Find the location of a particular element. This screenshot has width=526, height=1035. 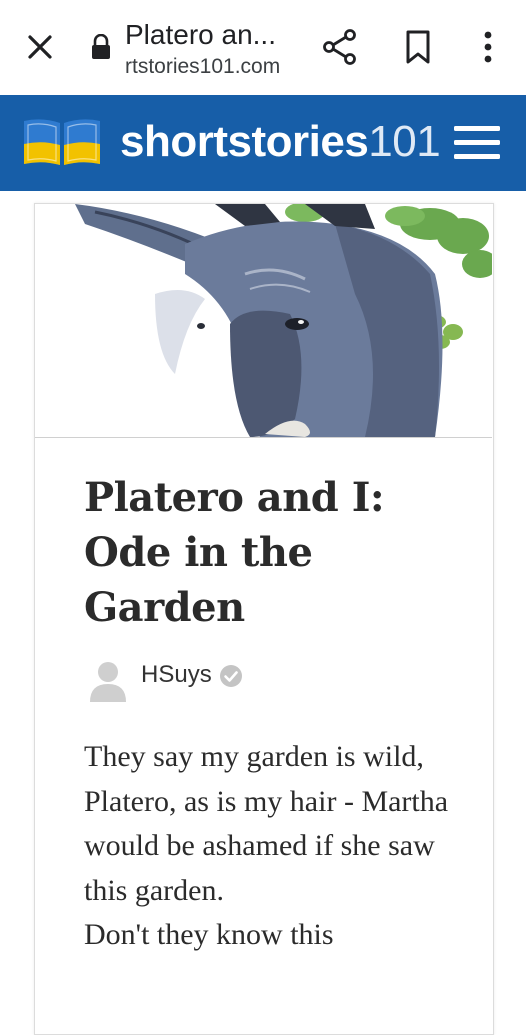

more-vert-icon is located at coordinates (488, 47).